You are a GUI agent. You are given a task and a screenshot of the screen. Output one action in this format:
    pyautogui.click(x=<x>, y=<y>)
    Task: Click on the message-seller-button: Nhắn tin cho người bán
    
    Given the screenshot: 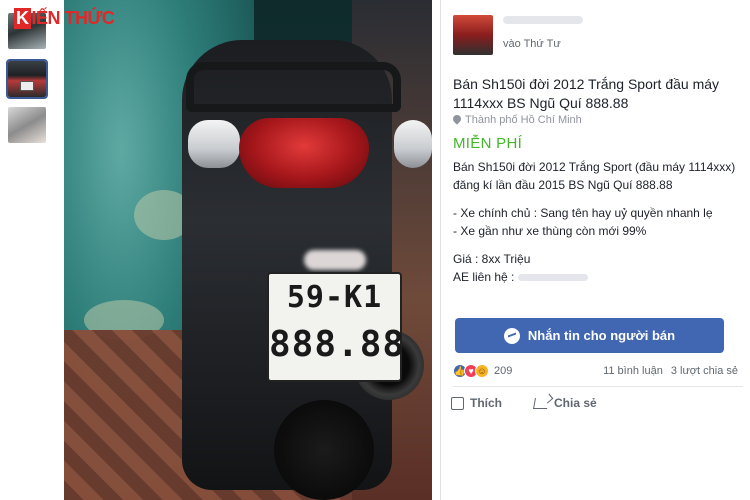 What is the action you would take?
    pyautogui.click(x=589, y=335)
    